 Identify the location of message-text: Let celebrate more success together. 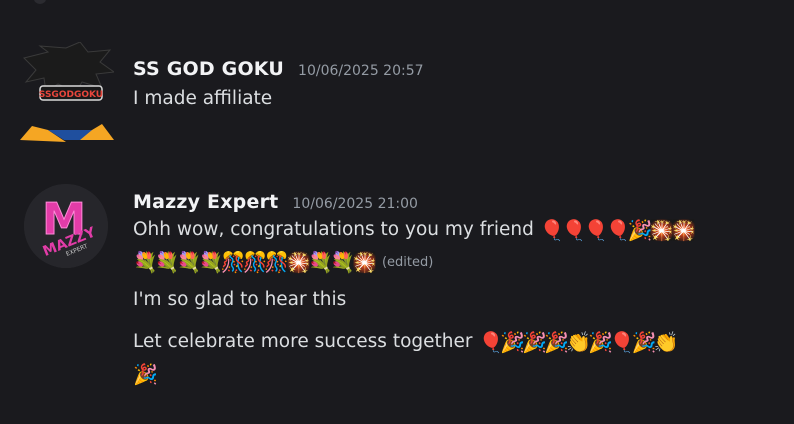
(303, 341).